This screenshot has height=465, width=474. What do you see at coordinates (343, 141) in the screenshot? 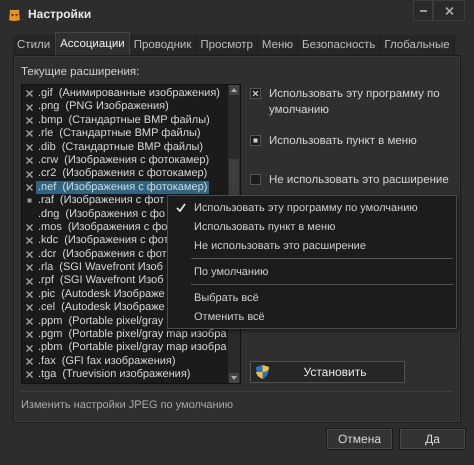
I see `option-label: Использовать пункт в меню` at bounding box center [343, 141].